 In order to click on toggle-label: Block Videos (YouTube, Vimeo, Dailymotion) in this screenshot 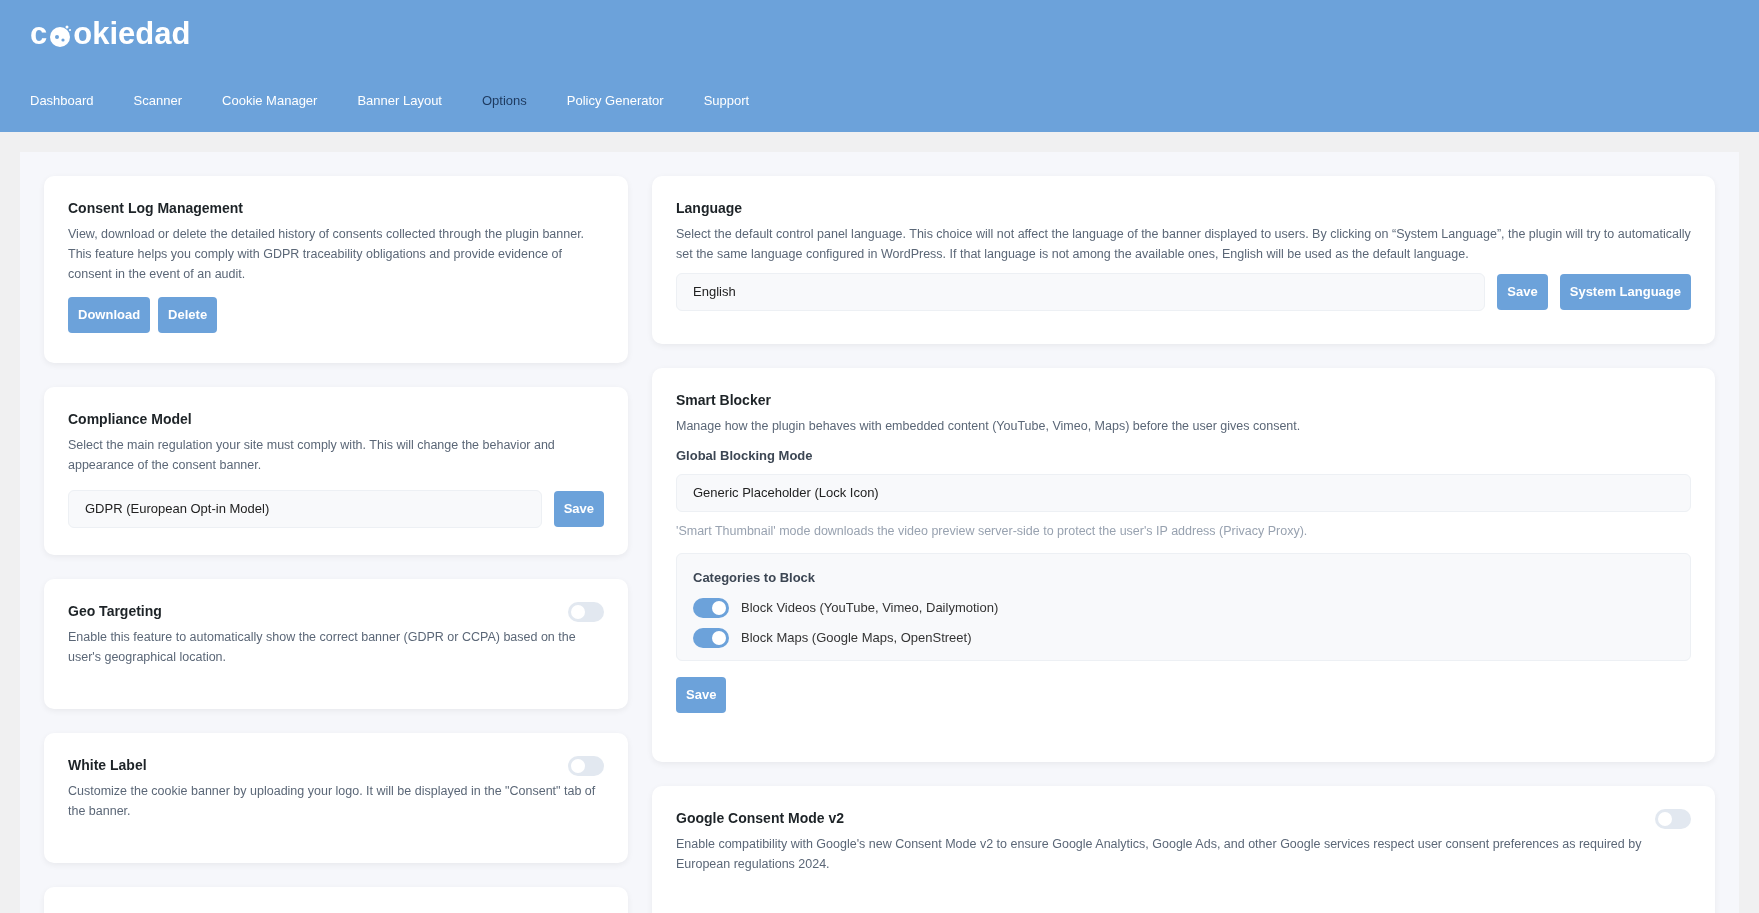, I will do `click(870, 608)`.